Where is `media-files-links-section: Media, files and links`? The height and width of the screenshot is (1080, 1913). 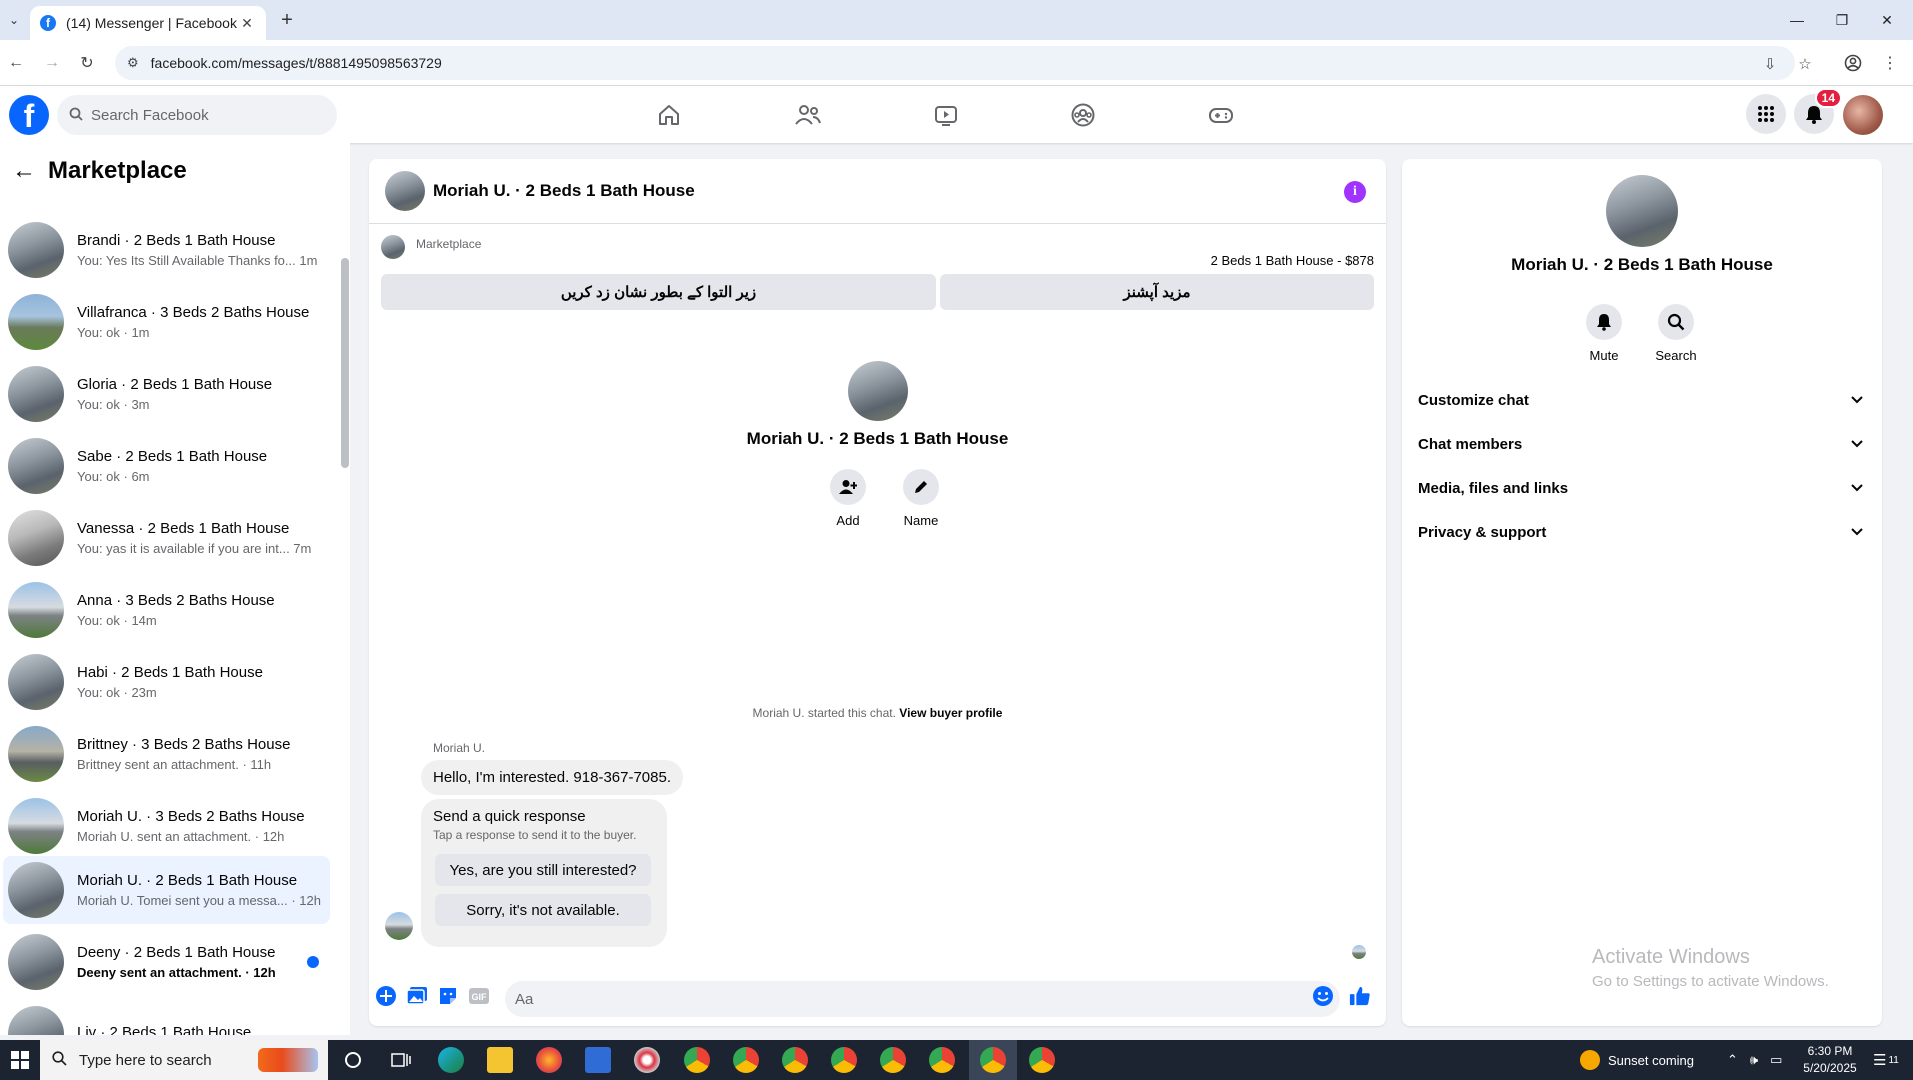 media-files-links-section: Media, files and links is located at coordinates (1642, 488).